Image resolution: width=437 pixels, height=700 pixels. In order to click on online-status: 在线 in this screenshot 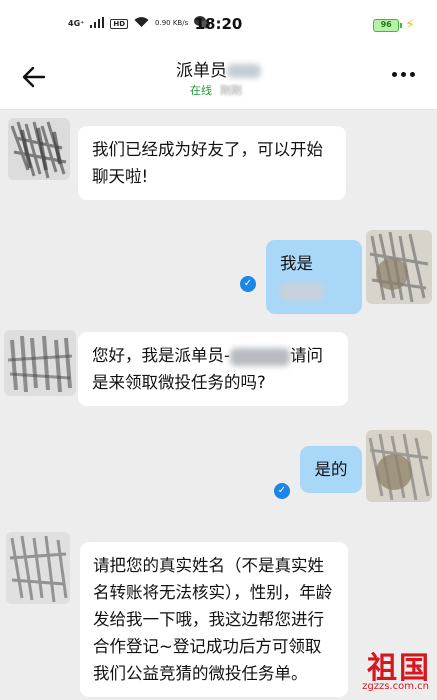, I will do `click(201, 90)`.